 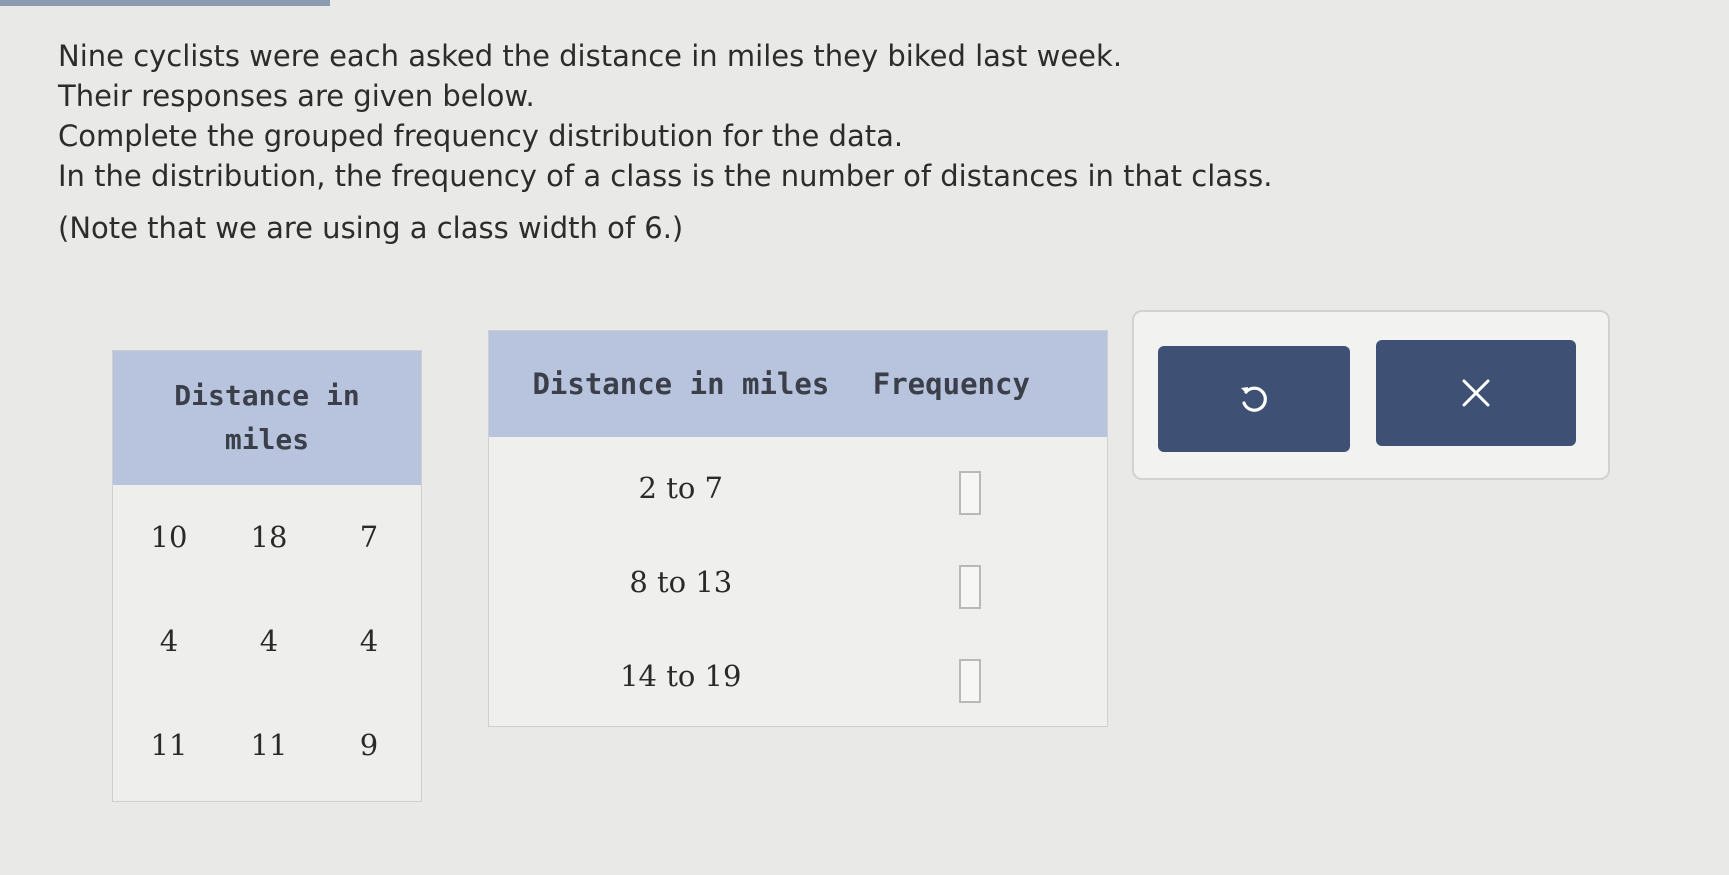 What do you see at coordinates (267, 395) in the screenshot?
I see `raw-data-header-line-1: Distance in` at bounding box center [267, 395].